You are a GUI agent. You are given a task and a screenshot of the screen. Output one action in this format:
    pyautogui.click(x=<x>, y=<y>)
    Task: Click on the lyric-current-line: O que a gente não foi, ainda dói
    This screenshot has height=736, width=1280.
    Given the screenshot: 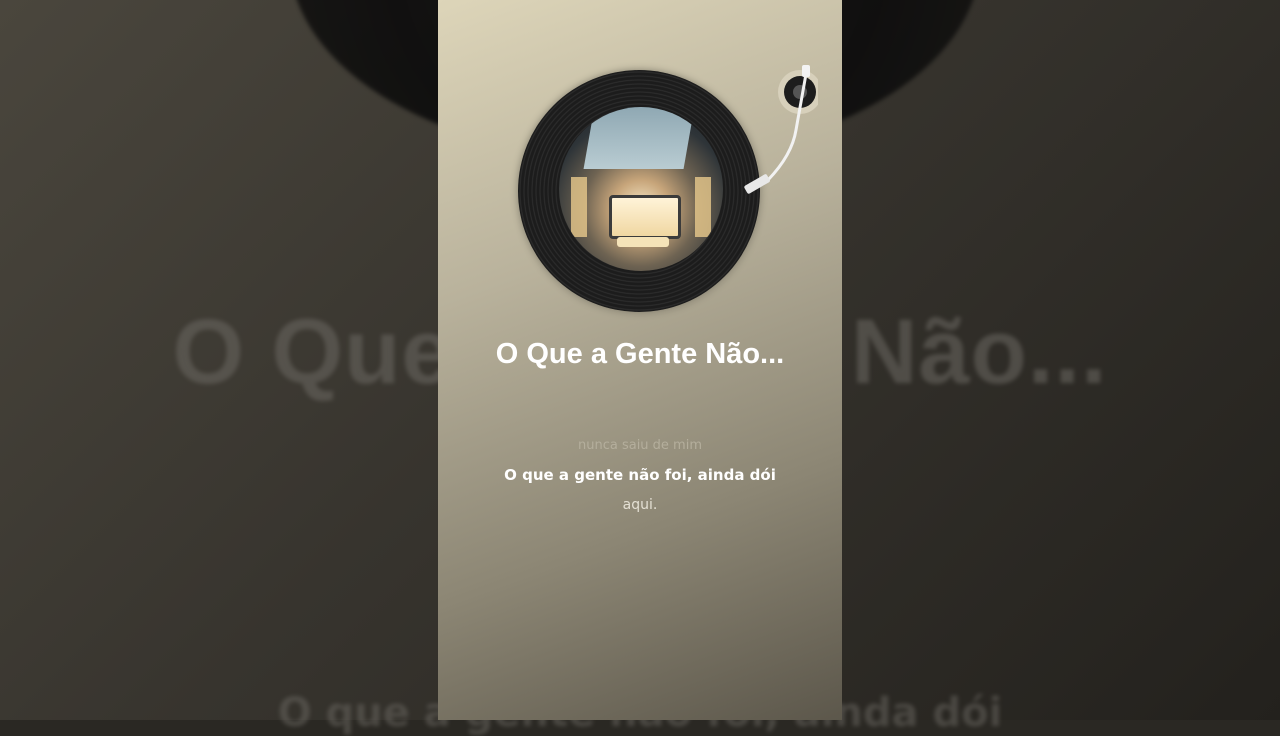 What is the action you would take?
    pyautogui.click(x=640, y=475)
    